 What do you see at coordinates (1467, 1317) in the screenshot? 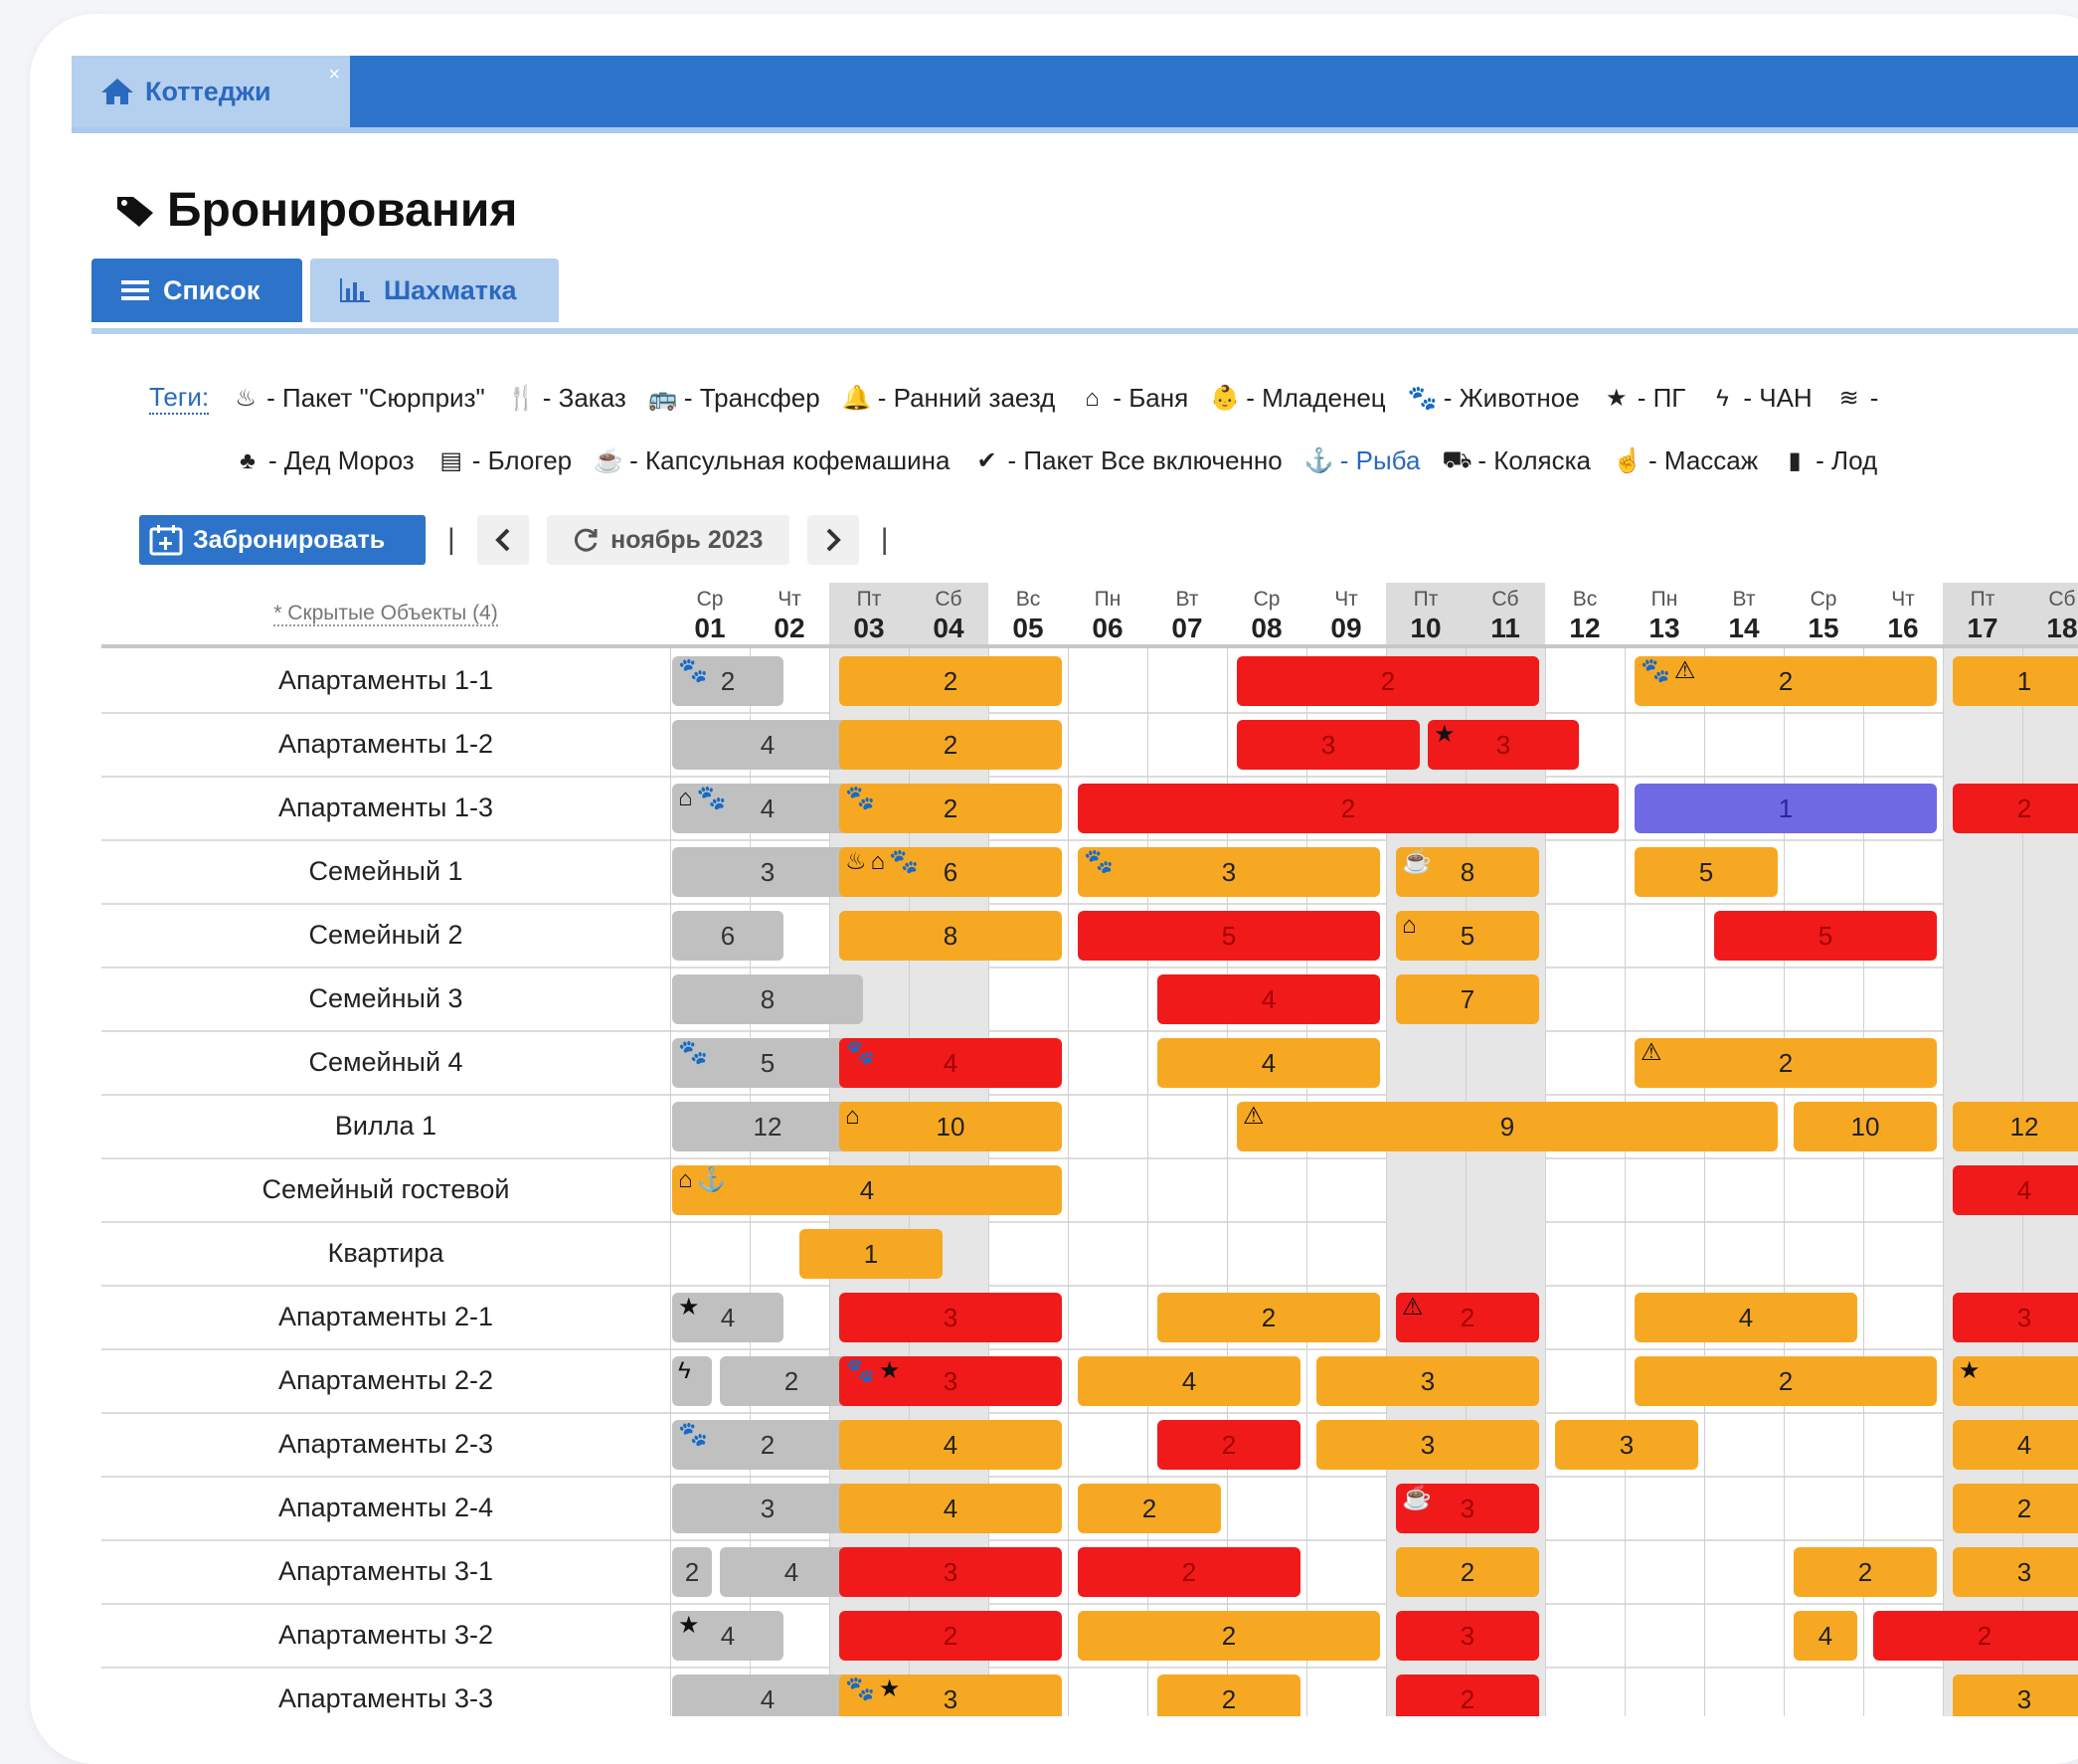
I see `booking-bar: ⚠ 2` at bounding box center [1467, 1317].